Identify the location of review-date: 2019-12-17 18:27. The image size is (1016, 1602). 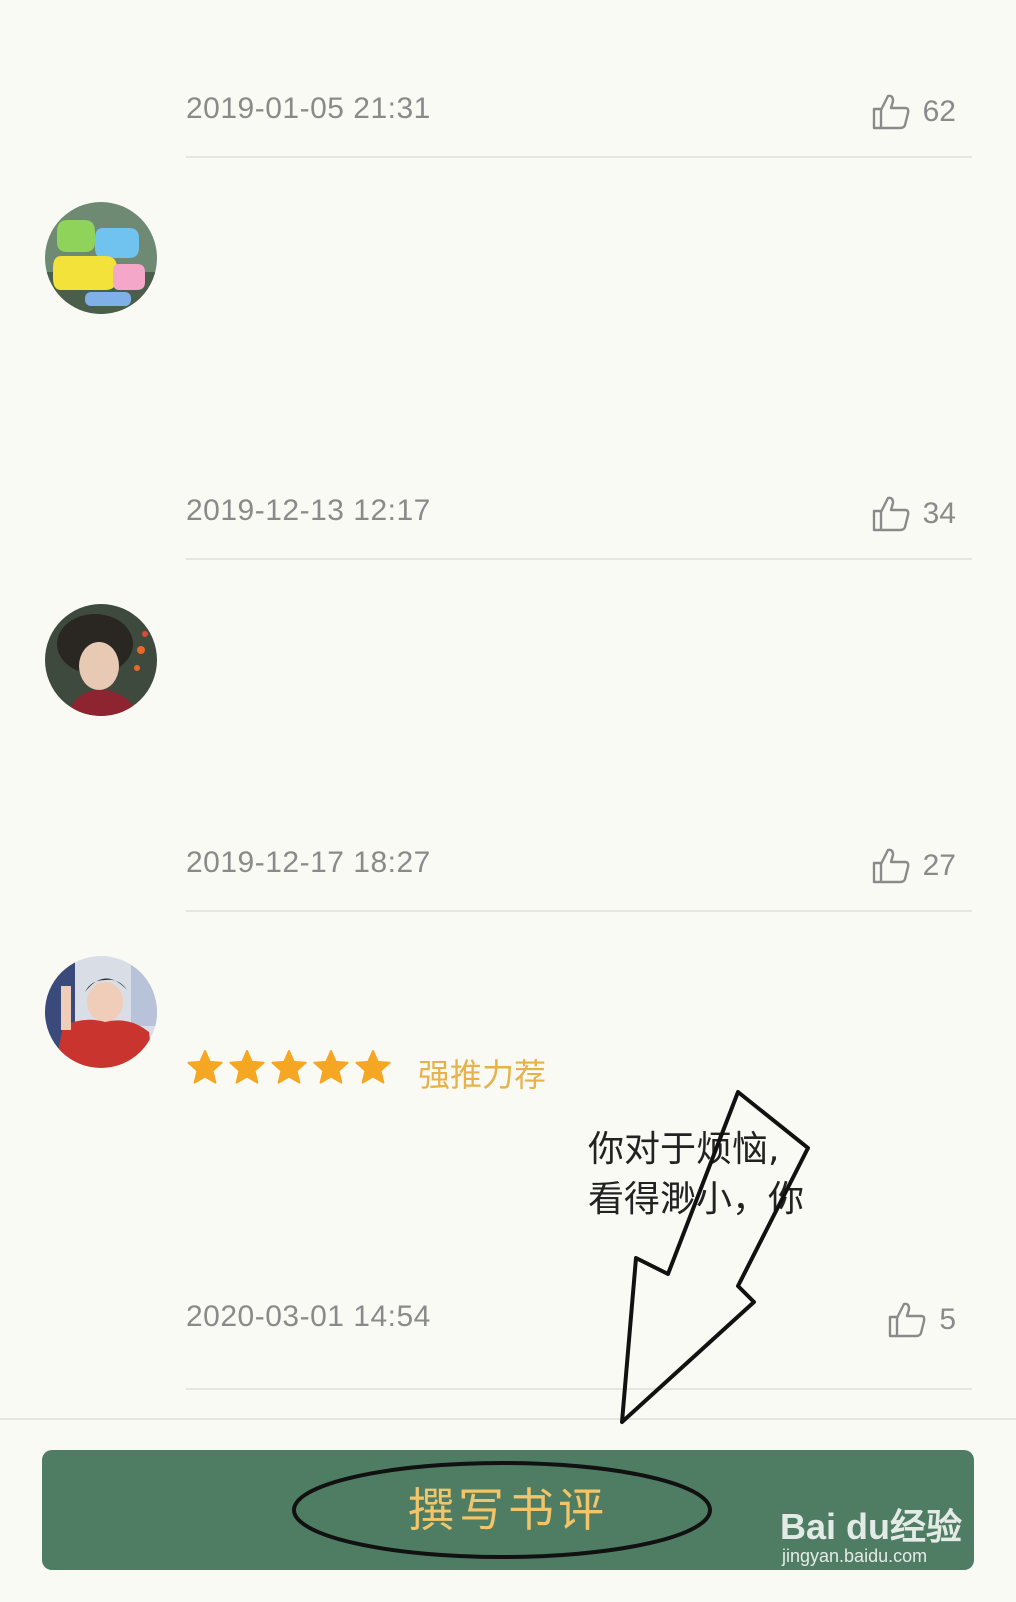
(308, 862).